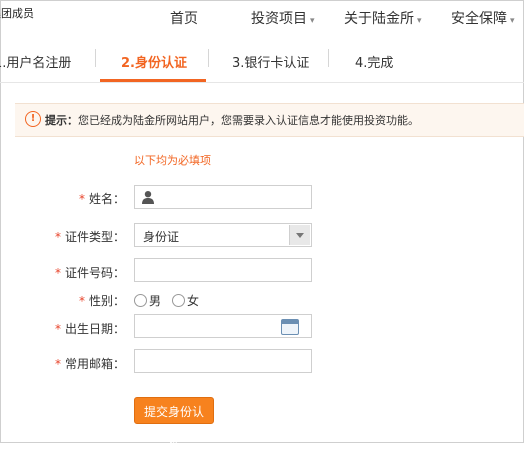 This screenshot has height=453, width=524. I want to click on name-label-text: 姓名：, so click(106, 199).